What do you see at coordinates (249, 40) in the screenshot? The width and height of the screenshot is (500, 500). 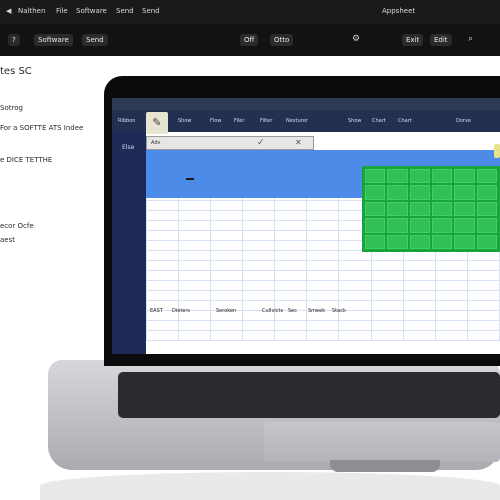 I see `toolbar-right-item: Off` at bounding box center [249, 40].